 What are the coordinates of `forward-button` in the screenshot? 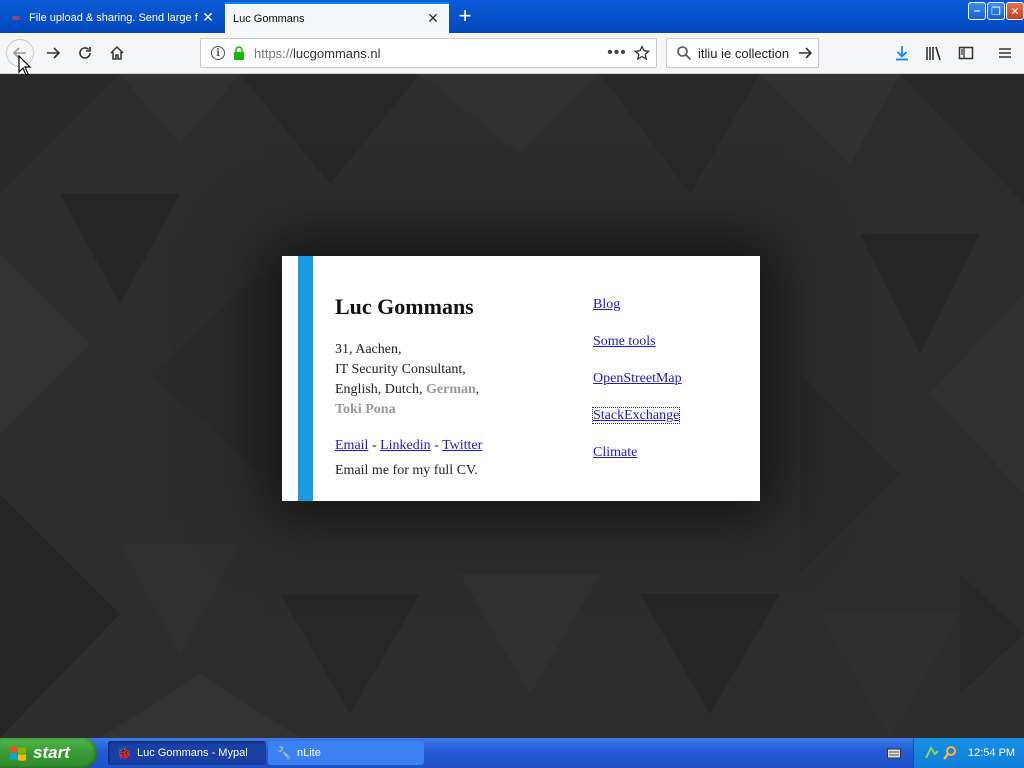 It's located at (53, 53).